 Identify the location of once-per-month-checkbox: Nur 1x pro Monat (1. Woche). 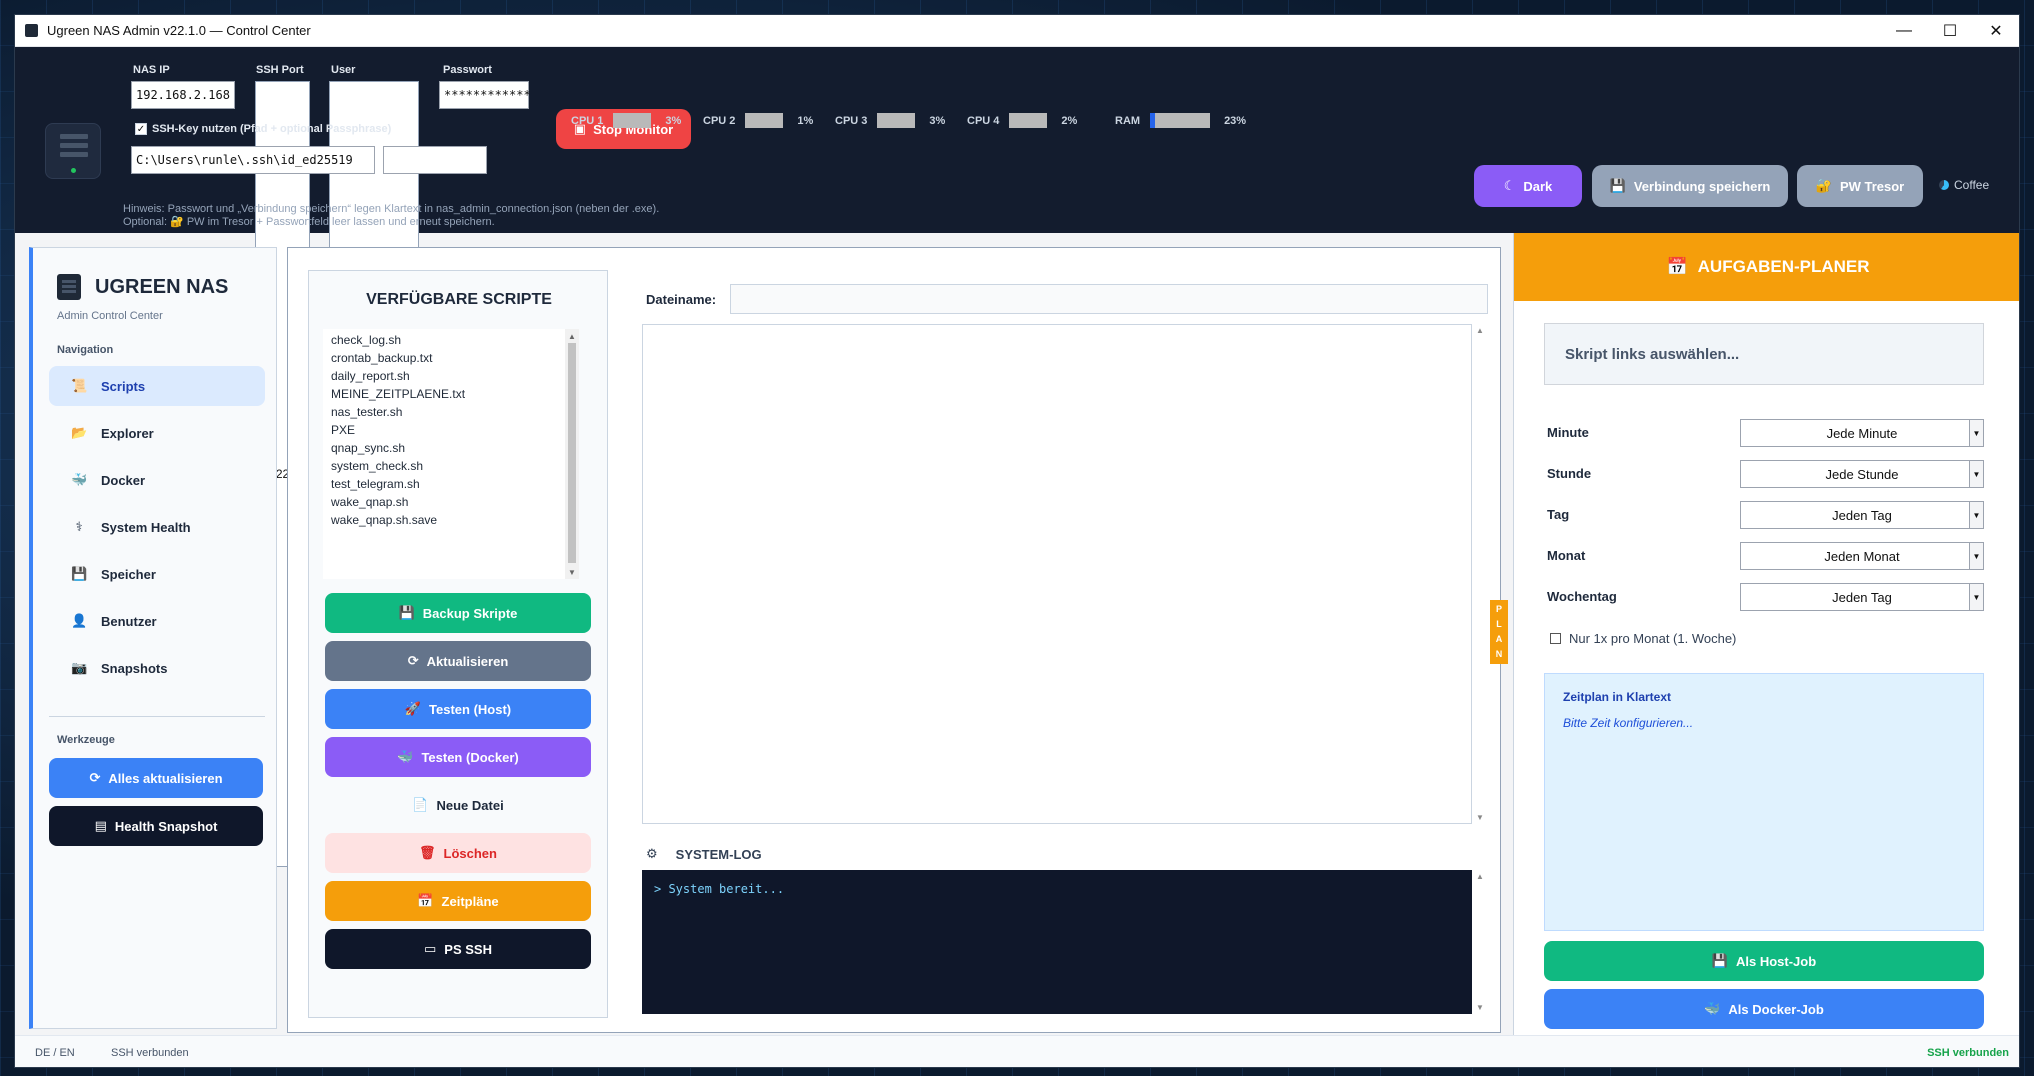
(1643, 638).